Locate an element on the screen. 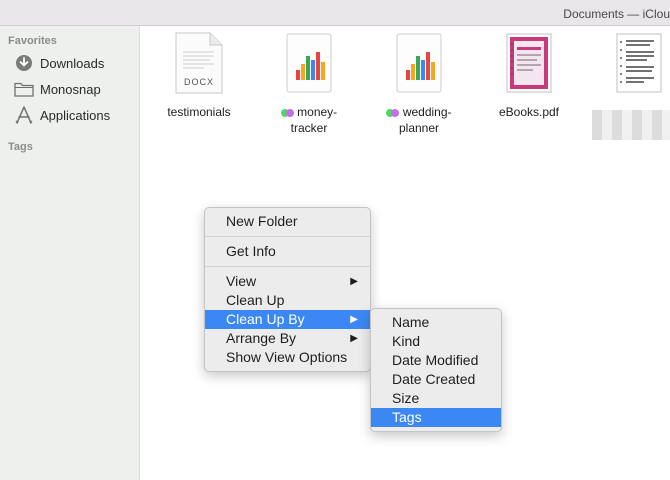  file-item-testimonials: DOCX testimonials is located at coordinates (199, 76).